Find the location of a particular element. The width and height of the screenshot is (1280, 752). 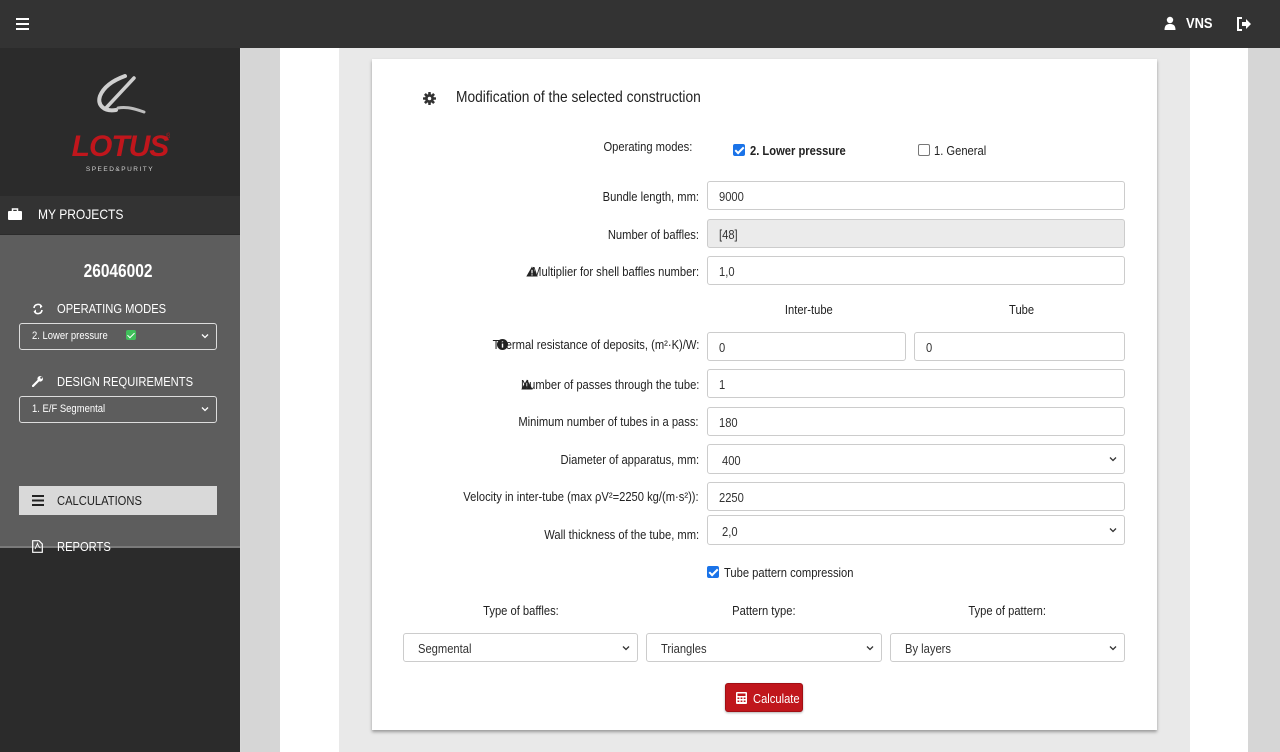

min-tubes-input: 180 is located at coordinates (916, 421).